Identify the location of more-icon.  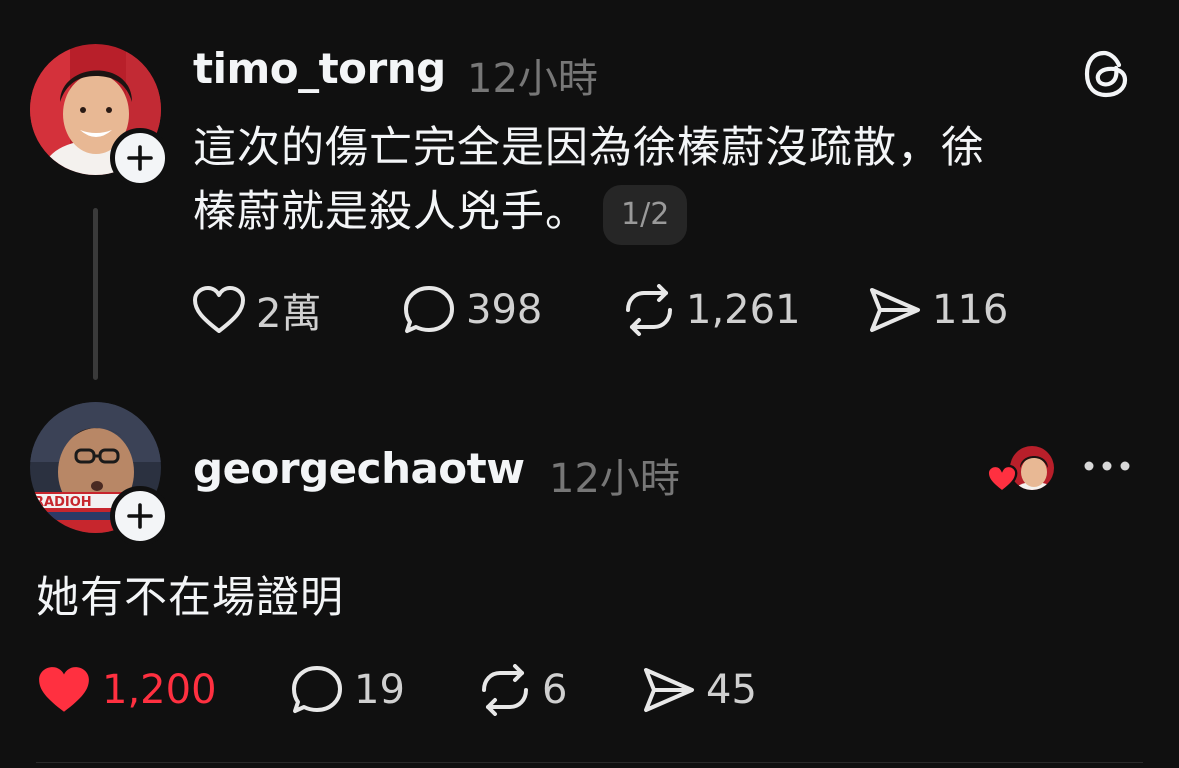
(1107, 466).